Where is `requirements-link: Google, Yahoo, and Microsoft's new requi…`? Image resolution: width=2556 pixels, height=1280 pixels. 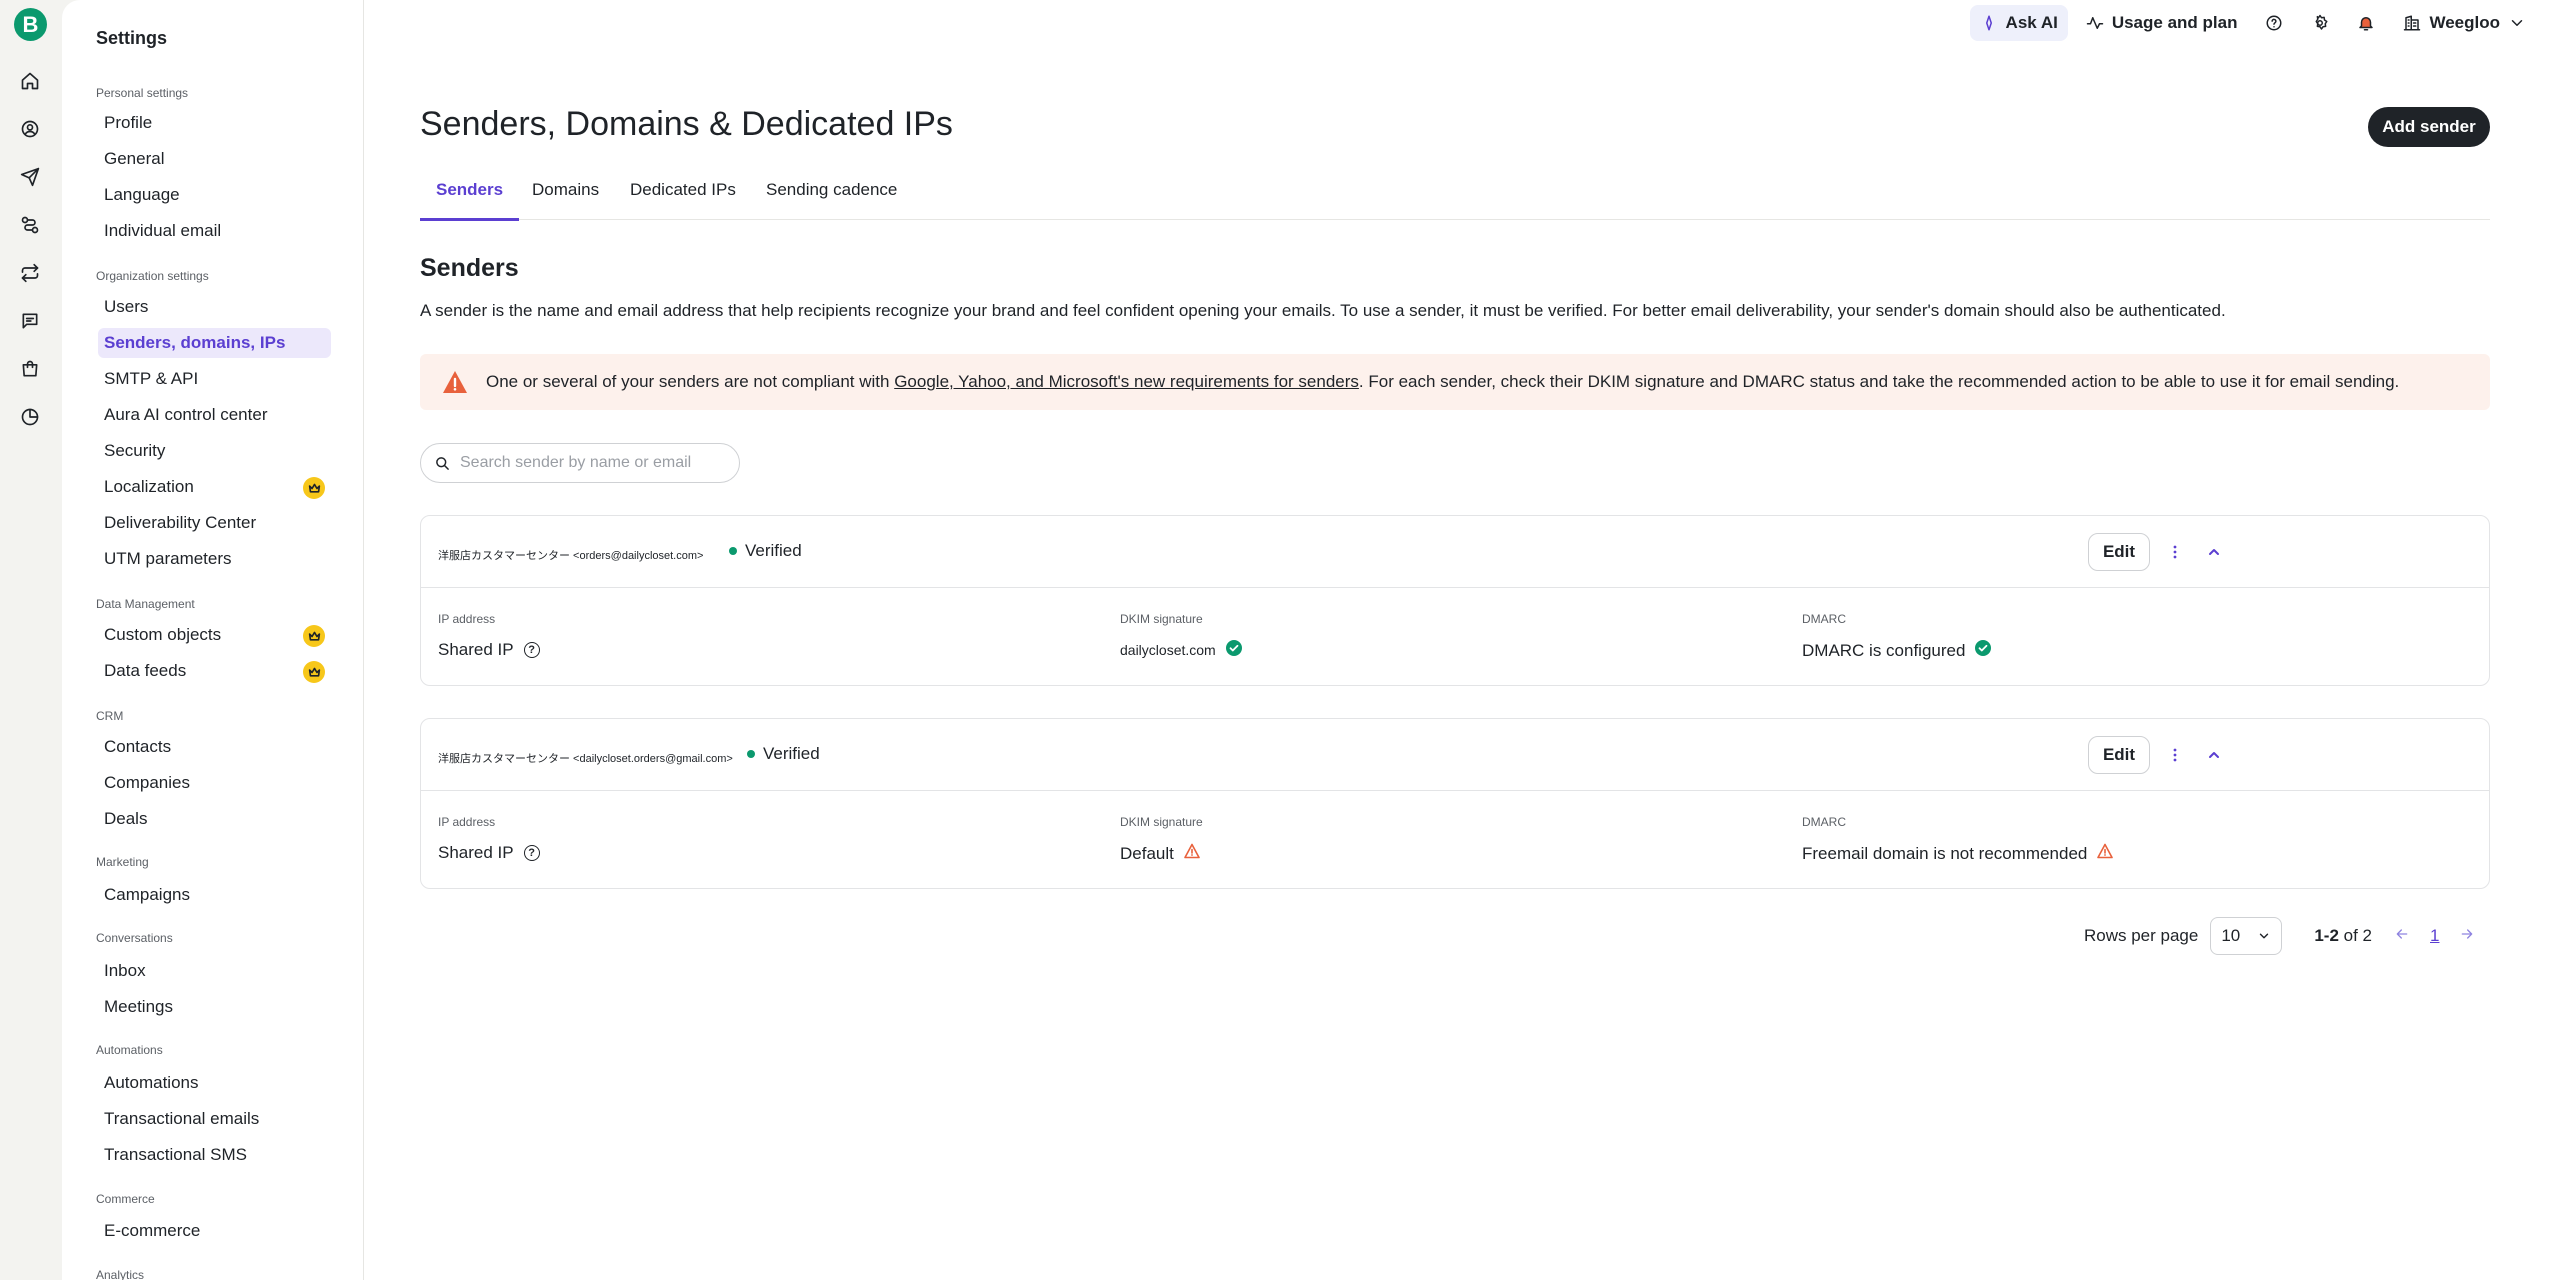 requirements-link: Google, Yahoo, and Microsoft's new requi… is located at coordinates (1126, 381).